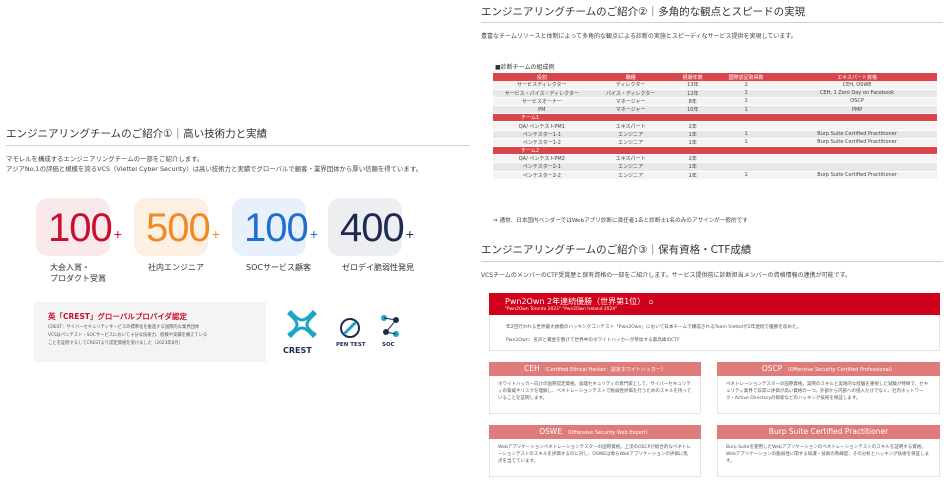 Image resolution: width=950 pixels, height=488 pixels. What do you see at coordinates (746, 77) in the screenshot?
I see `table-header: 国際認証取得数` at bounding box center [746, 77].